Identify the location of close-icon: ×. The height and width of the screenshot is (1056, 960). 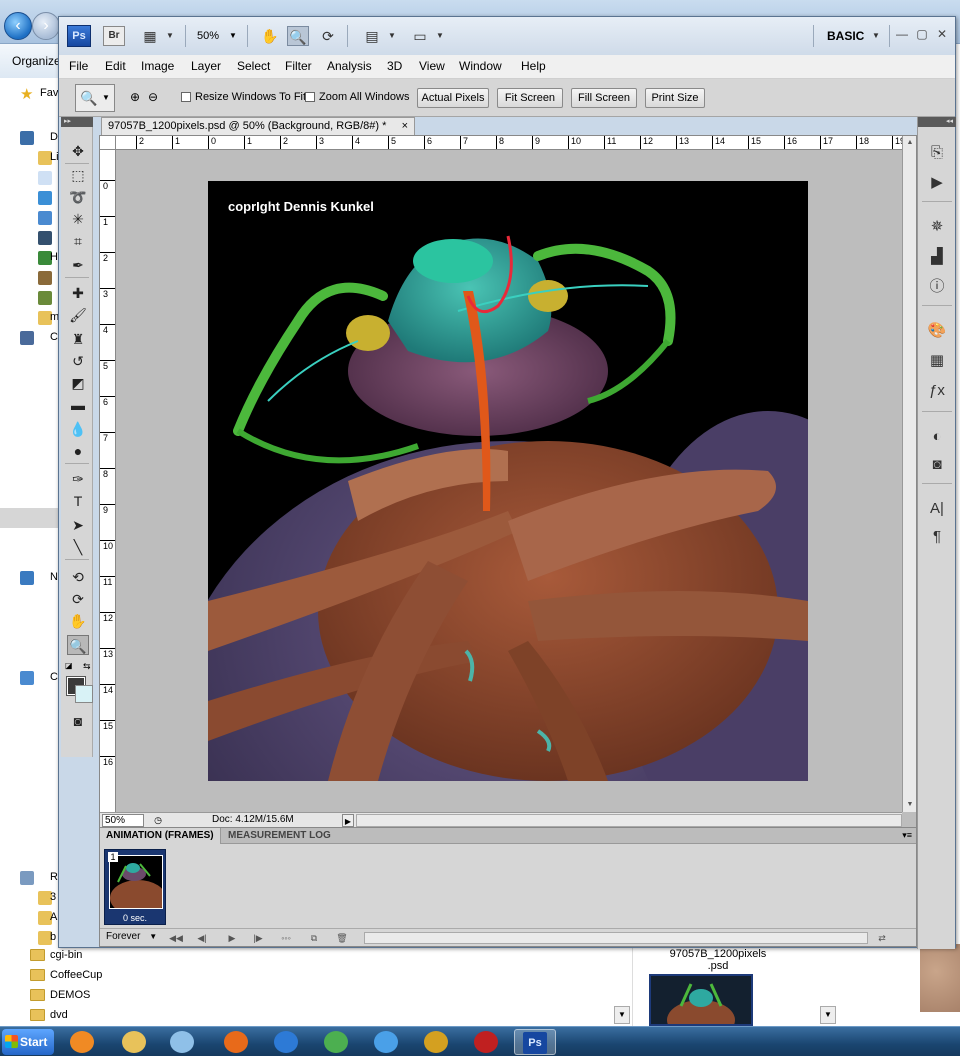
(405, 126).